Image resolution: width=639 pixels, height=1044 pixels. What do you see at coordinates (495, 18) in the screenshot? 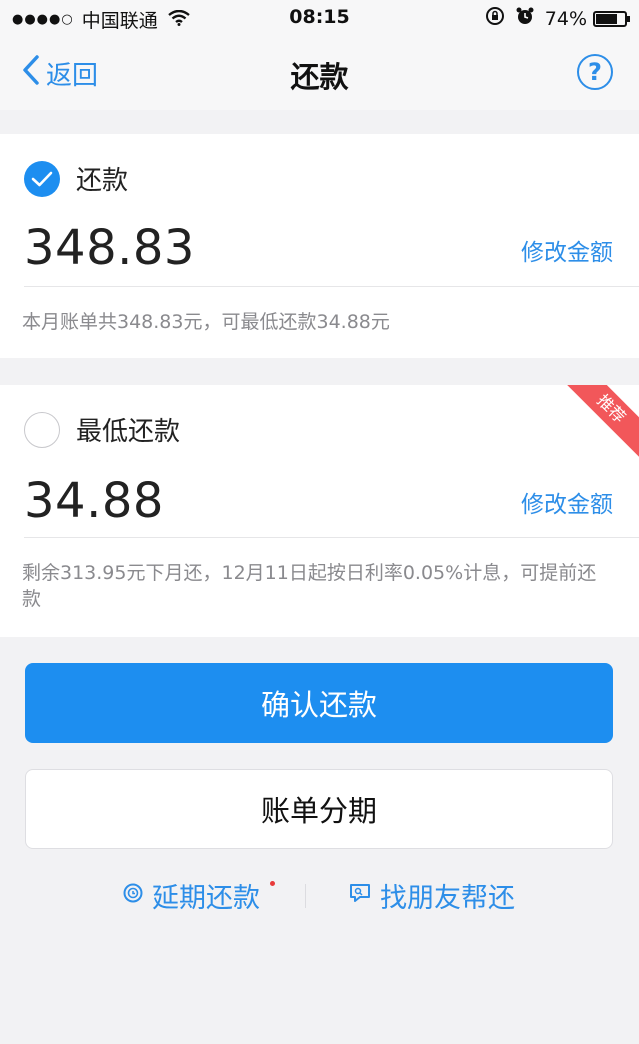
I see `rotation-lock-icon` at bounding box center [495, 18].